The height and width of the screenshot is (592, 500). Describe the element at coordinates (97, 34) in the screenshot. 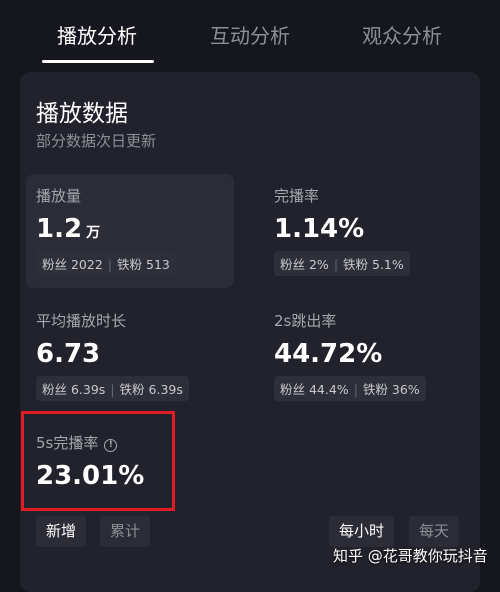

I see `tab-play-analysis: 播放分析` at that location.